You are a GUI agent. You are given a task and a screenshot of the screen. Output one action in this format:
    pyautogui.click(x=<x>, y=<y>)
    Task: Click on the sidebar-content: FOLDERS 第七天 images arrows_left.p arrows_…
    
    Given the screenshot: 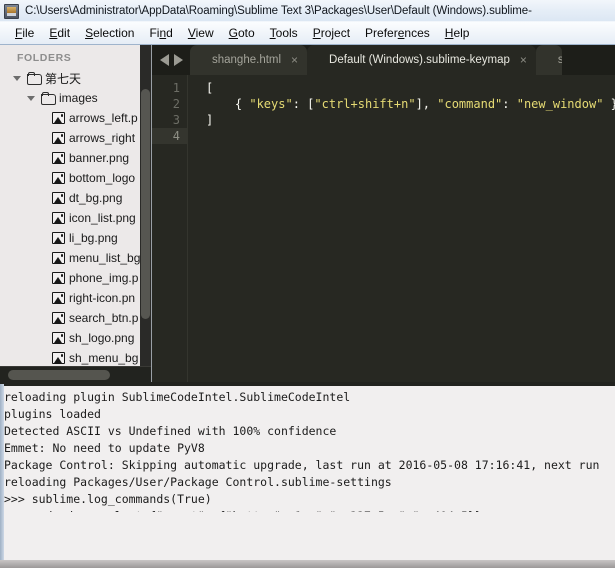 What is the action you would take?
    pyautogui.click(x=75, y=213)
    